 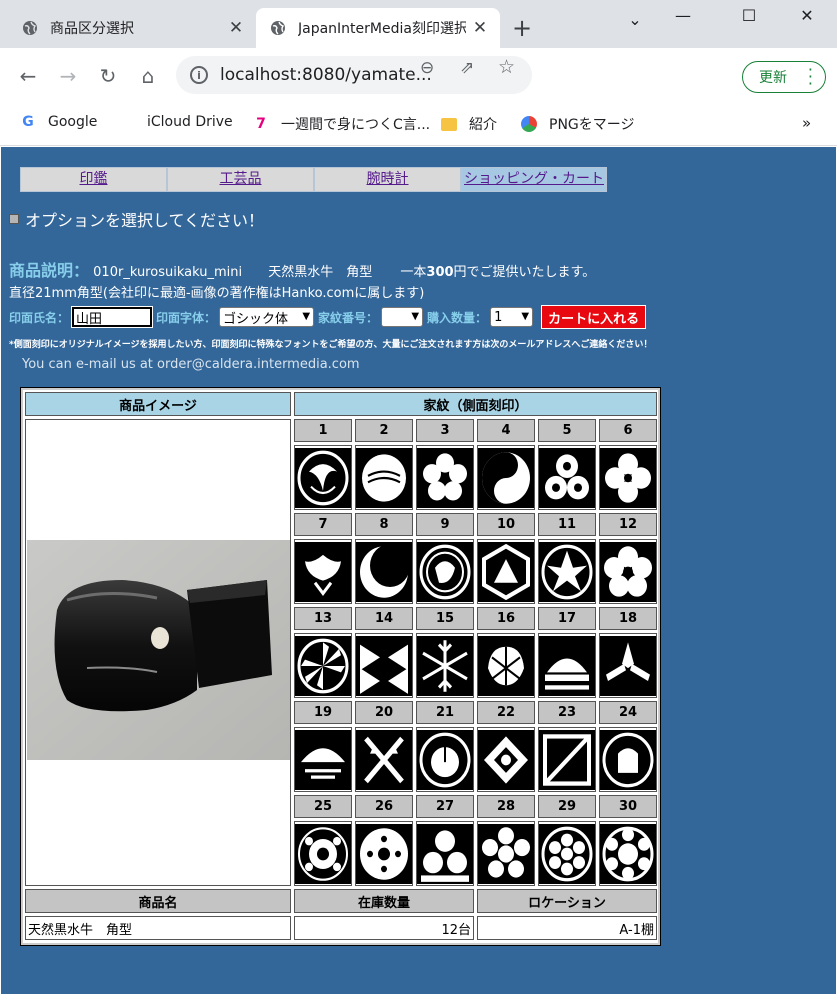 I want to click on maximize-icon: ☐, so click(x=749, y=15).